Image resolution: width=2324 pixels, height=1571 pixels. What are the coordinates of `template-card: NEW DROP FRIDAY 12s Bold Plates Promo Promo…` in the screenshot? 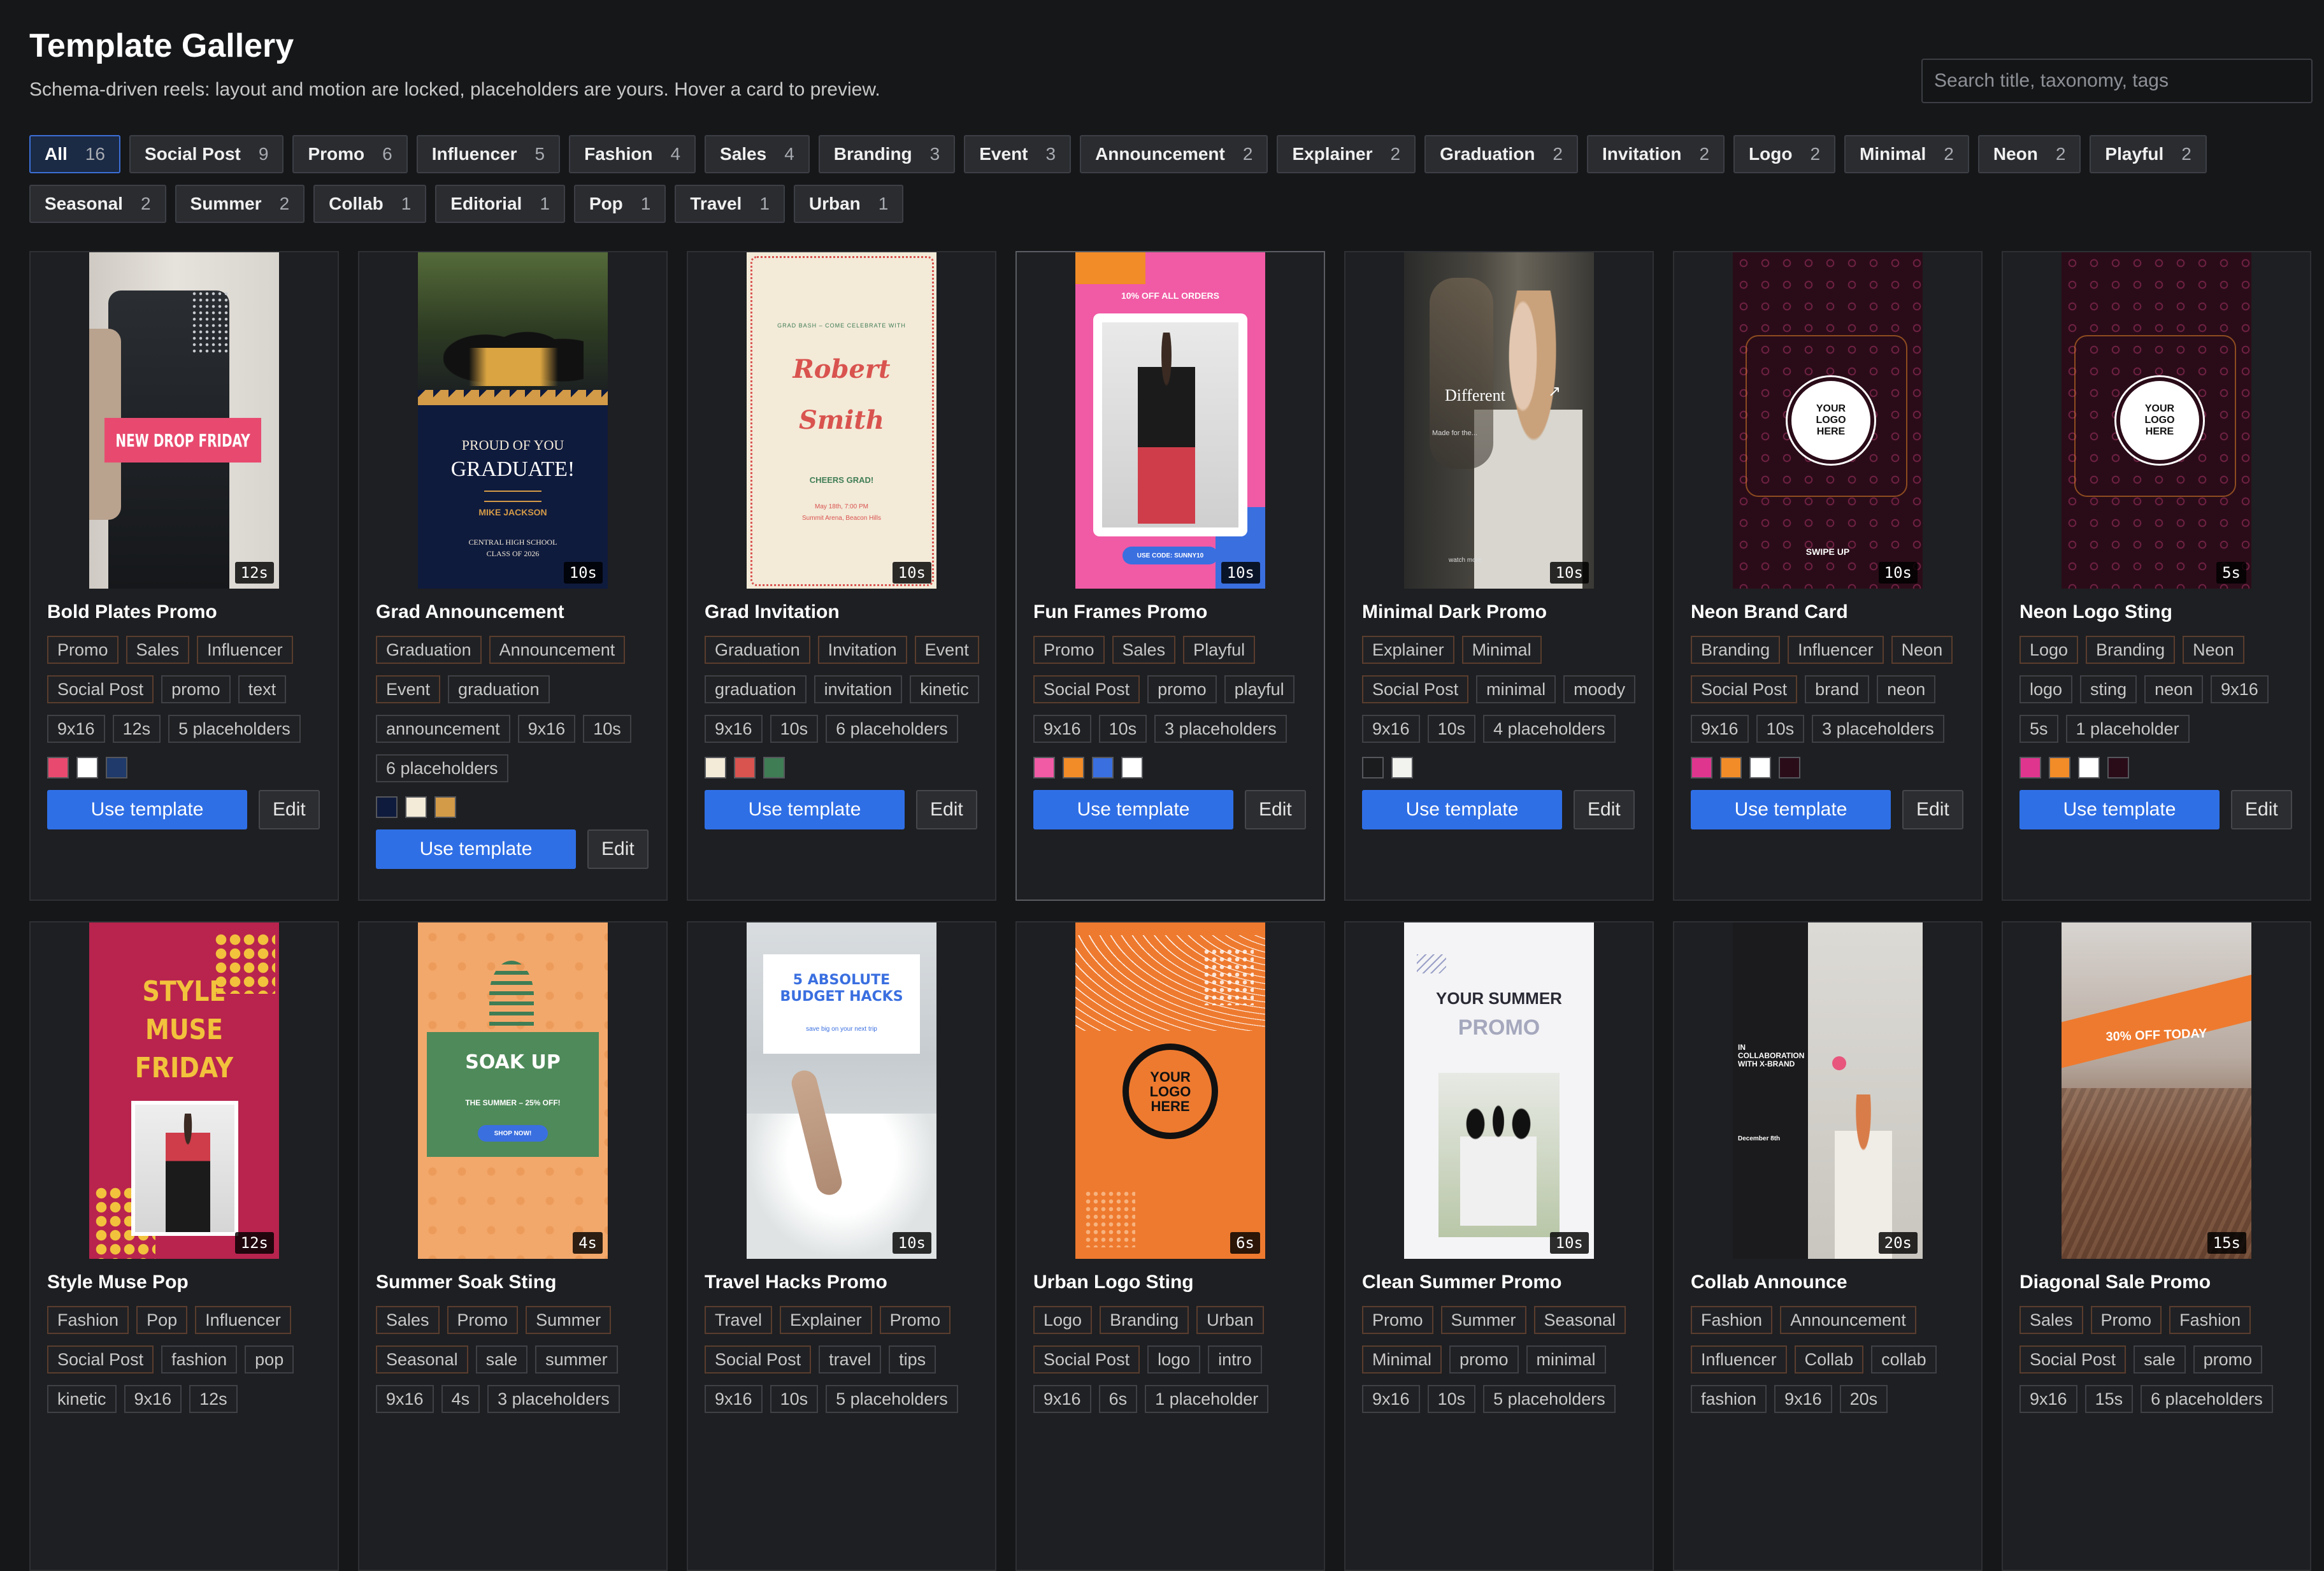 It's located at (184, 576).